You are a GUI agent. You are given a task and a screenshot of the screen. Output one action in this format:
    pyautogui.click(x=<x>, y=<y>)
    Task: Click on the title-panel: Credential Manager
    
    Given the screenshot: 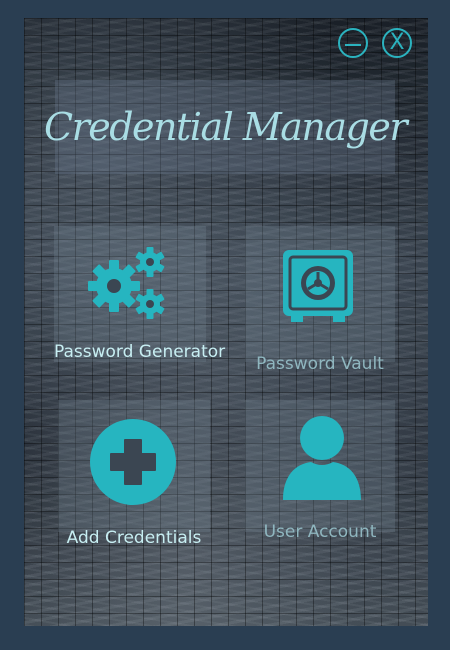 What is the action you would take?
    pyautogui.click(x=226, y=127)
    